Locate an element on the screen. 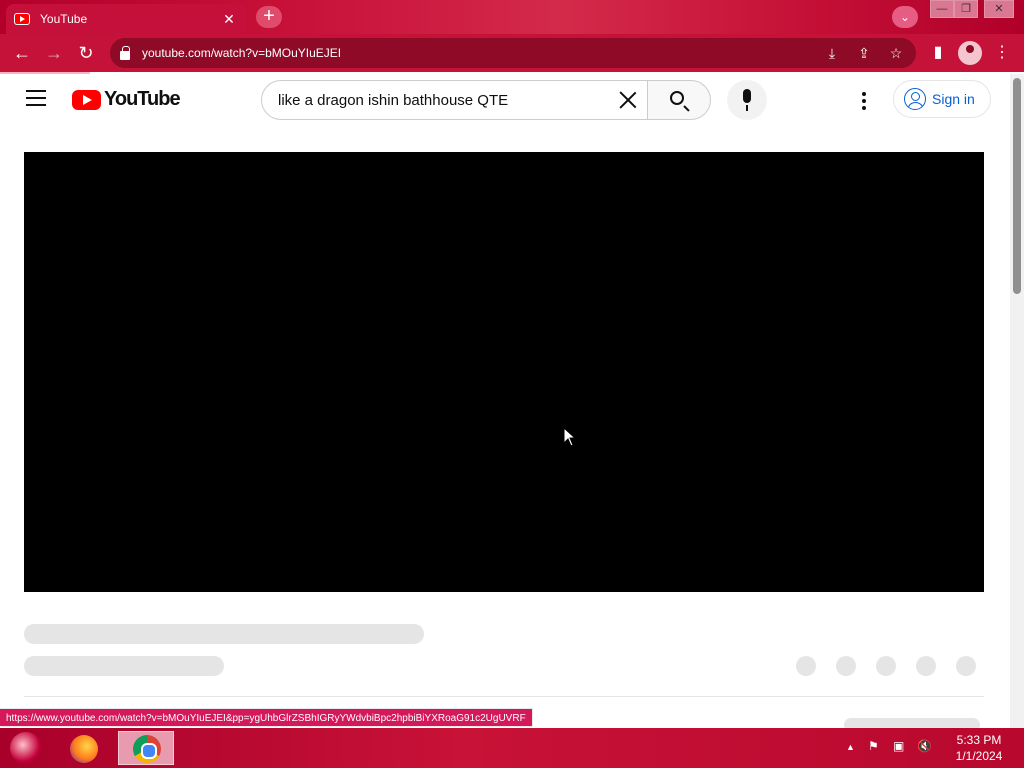 The height and width of the screenshot is (768, 1024). youtube-logo: YouTube is located at coordinates (126, 99).